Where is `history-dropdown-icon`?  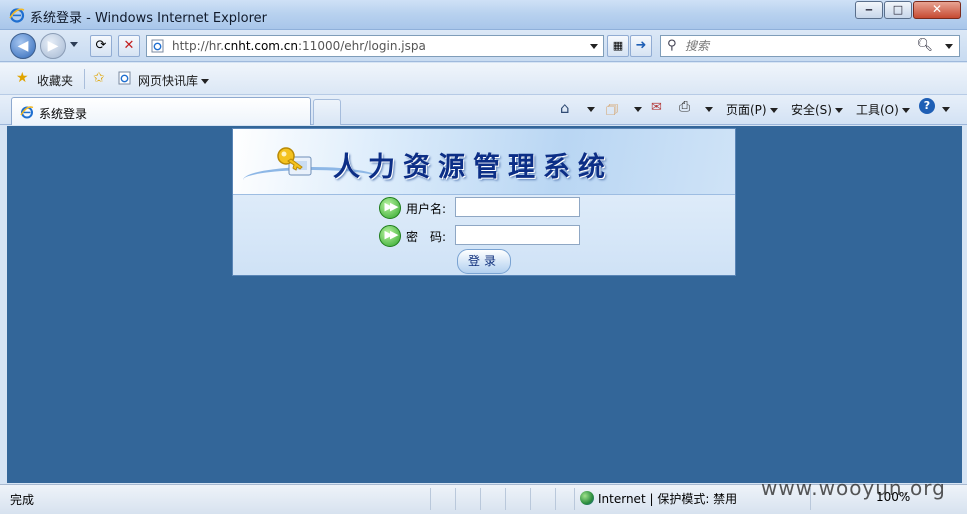
history-dropdown-icon is located at coordinates (74, 44).